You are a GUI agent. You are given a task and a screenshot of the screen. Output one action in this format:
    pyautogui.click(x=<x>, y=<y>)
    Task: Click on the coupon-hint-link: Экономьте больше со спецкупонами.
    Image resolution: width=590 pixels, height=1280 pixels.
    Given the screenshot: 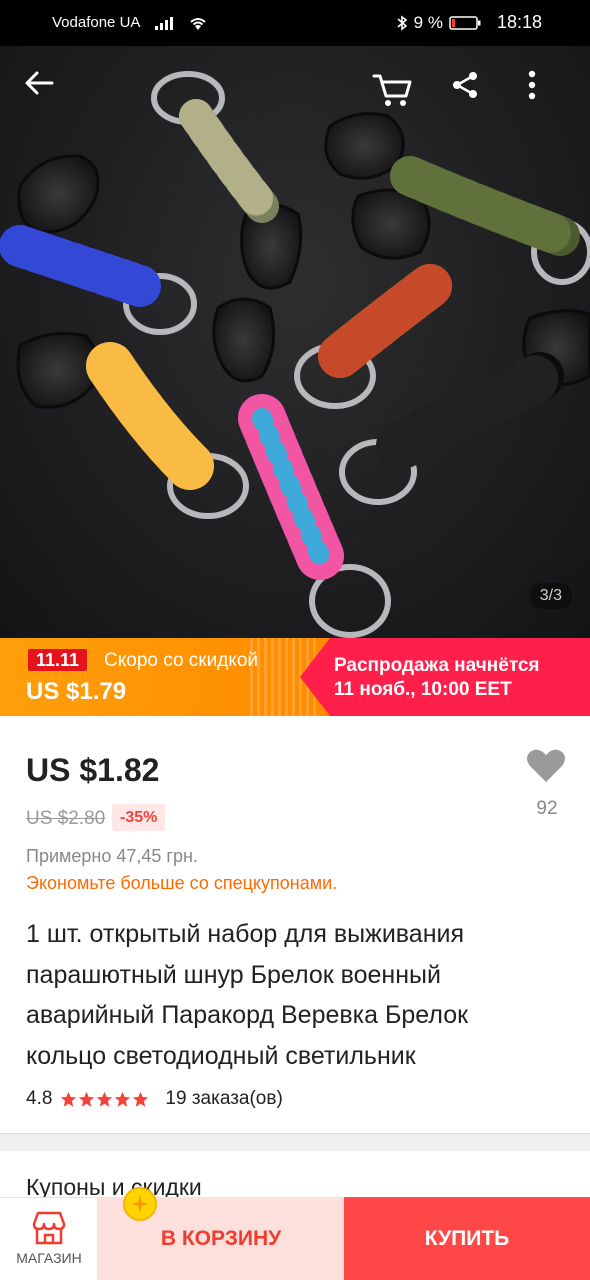 What is the action you would take?
    pyautogui.click(x=181, y=883)
    